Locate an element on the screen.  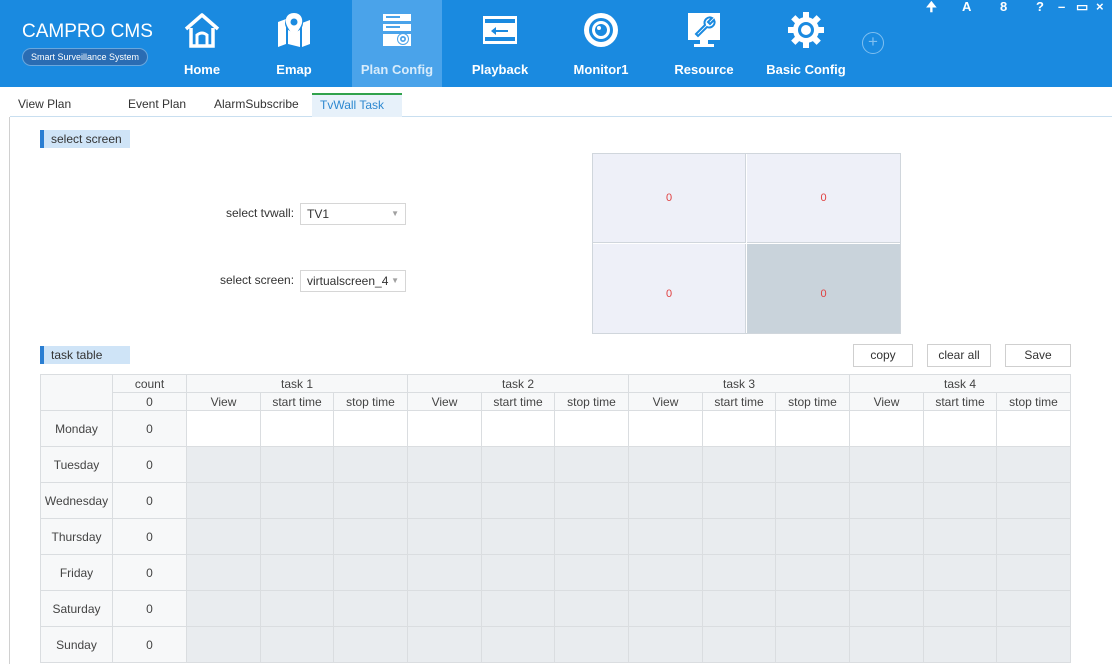
nav-home: Home is located at coordinates (202, 43).